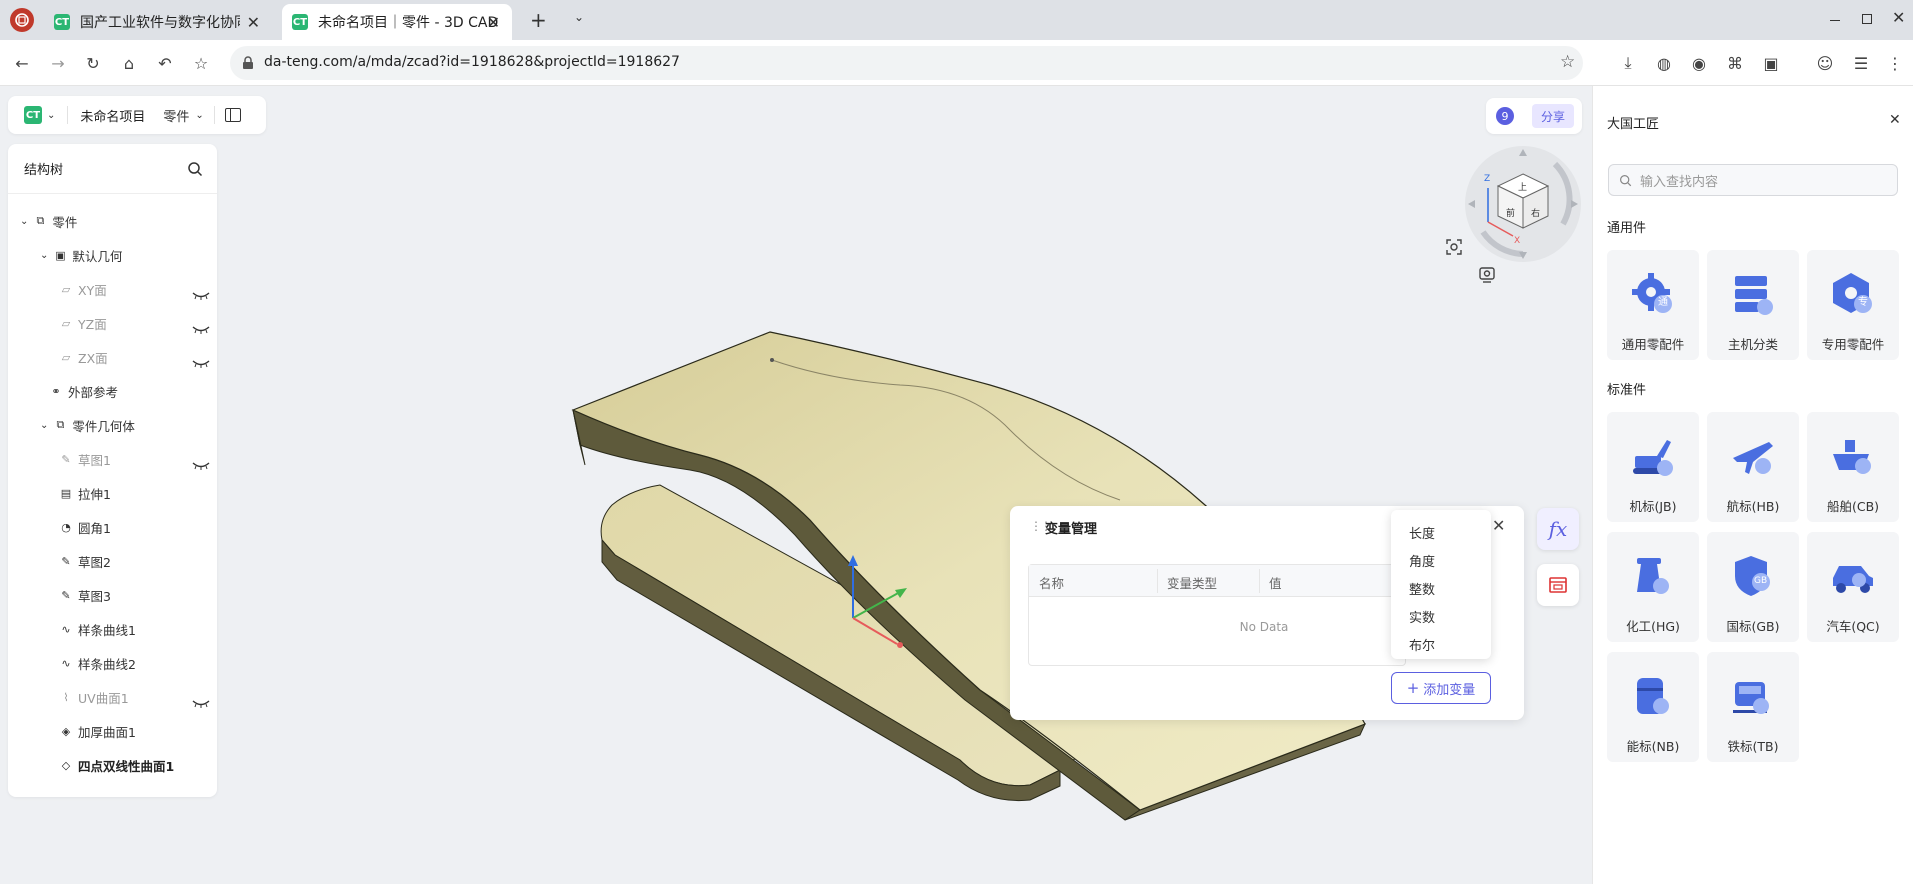 Image resolution: width=1913 pixels, height=884 pixels. I want to click on tree-item-label: 圆角1, so click(94, 528).